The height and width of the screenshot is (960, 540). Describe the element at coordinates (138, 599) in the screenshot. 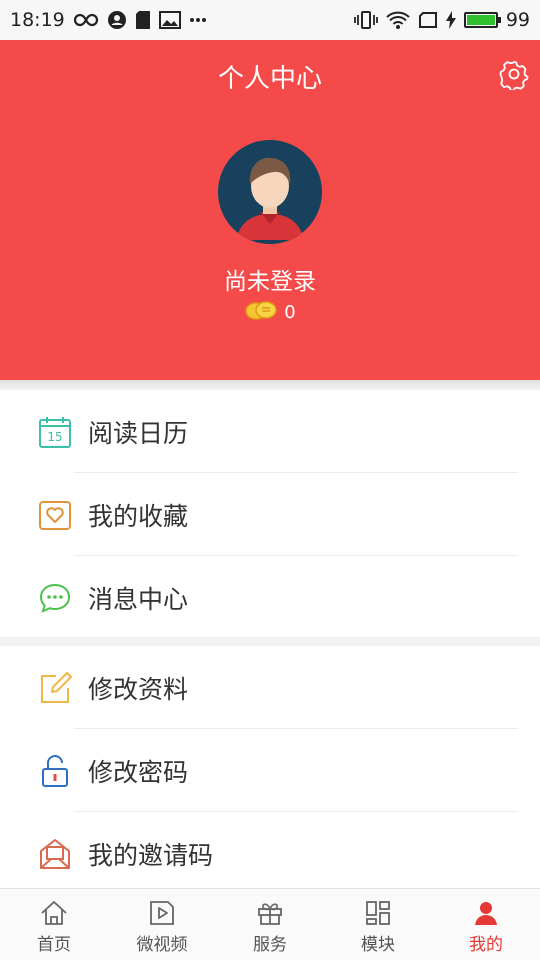

I see `menu-label: 消息中心` at that location.